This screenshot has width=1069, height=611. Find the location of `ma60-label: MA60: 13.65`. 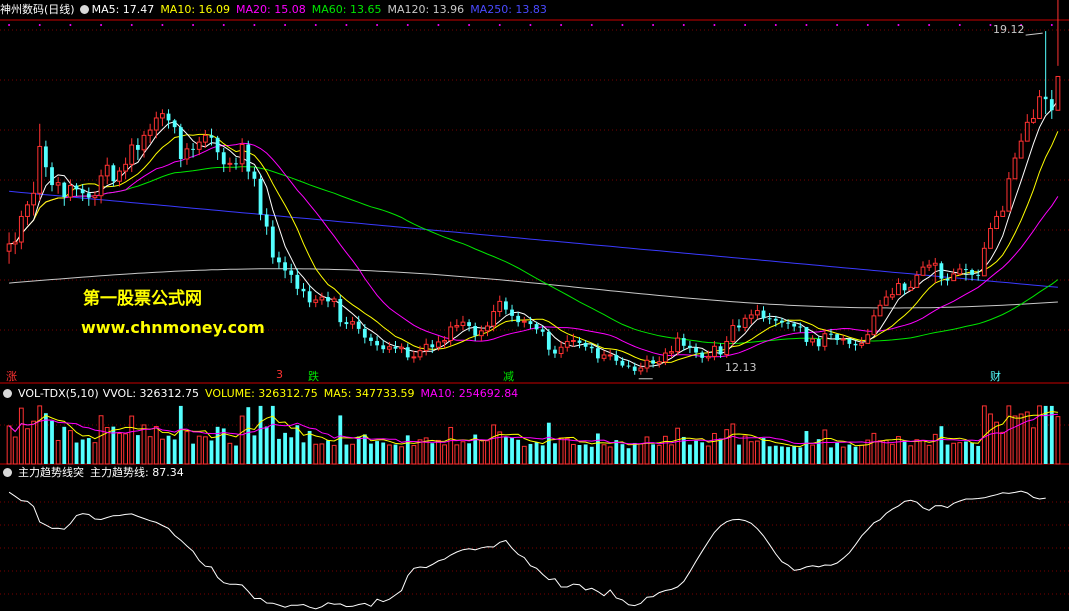

ma60-label: MA60: 13.65 is located at coordinates (346, 9).